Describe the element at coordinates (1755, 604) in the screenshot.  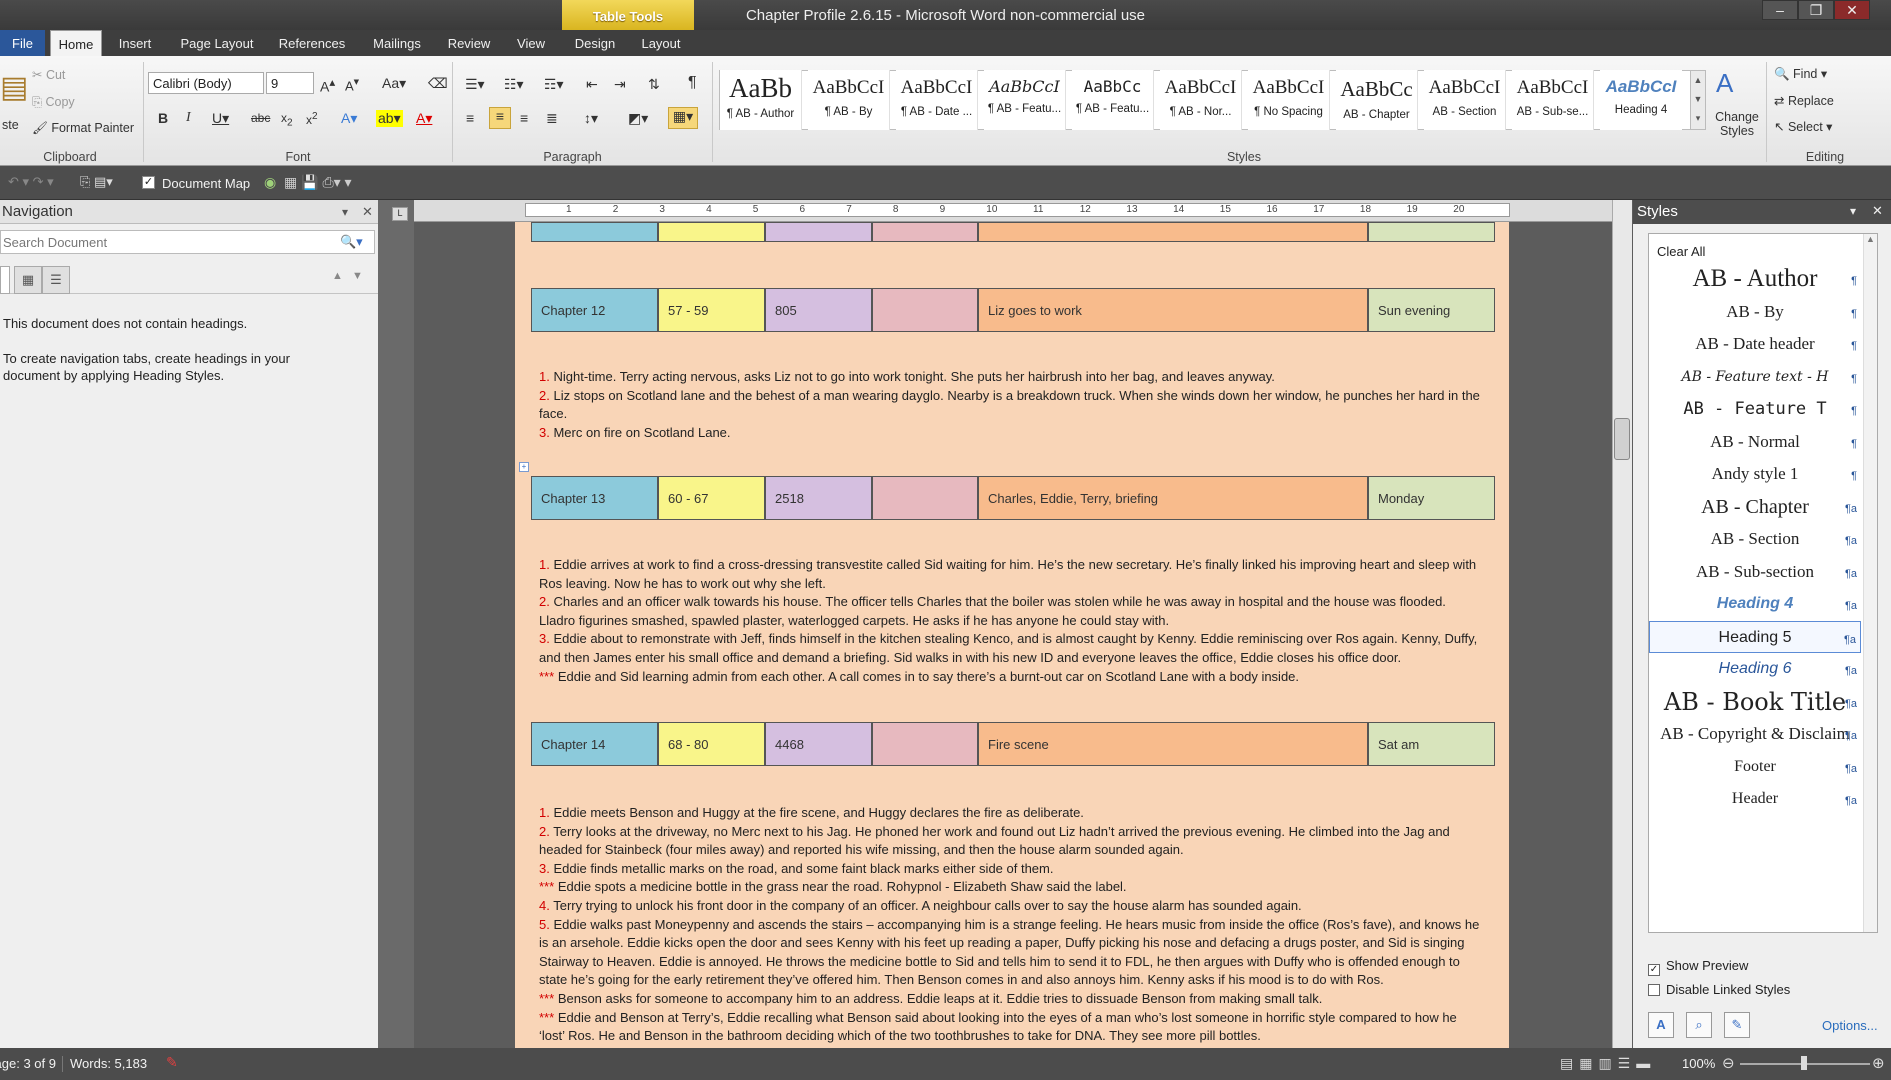
I see `styles-list-item: Heading 4 ¶a` at that location.